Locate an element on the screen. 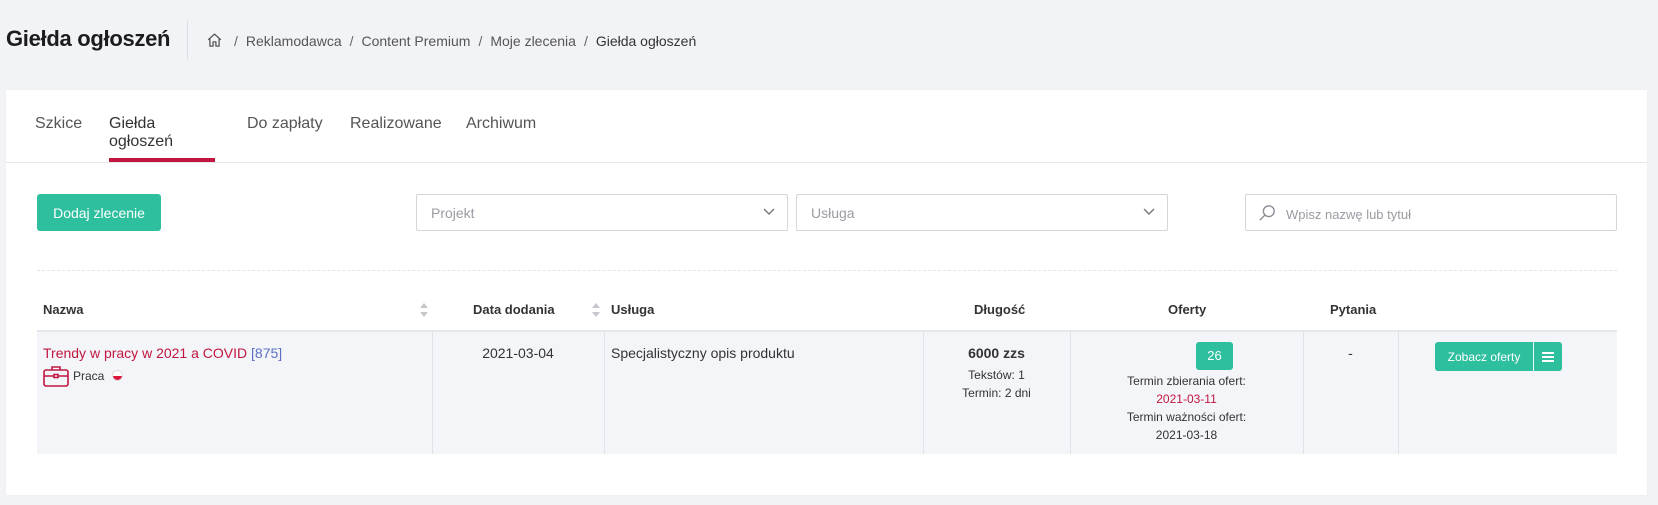 Image resolution: width=1658 pixels, height=505 pixels. column-header-pytania: Pytania is located at coordinates (1353, 309).